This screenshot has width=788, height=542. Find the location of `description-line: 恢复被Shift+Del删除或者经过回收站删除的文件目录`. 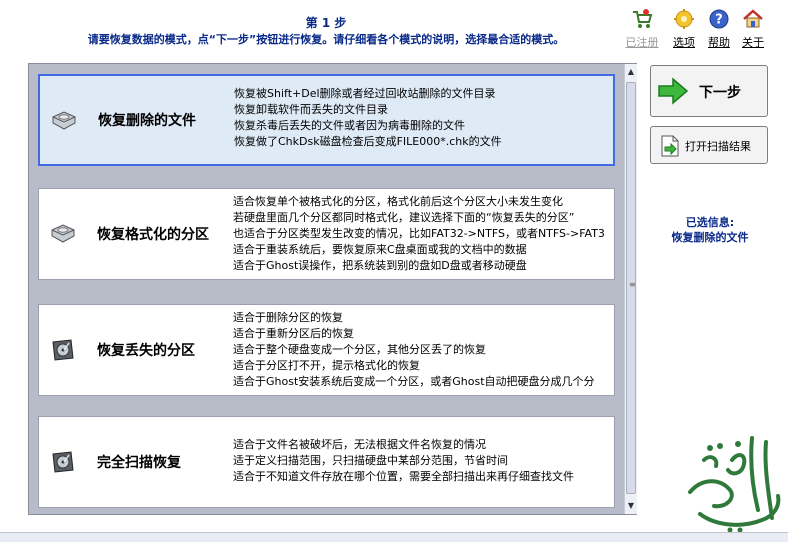

description-line: 恢复被Shift+Del删除或者经过回收站删除的文件目录 is located at coordinates (365, 93).